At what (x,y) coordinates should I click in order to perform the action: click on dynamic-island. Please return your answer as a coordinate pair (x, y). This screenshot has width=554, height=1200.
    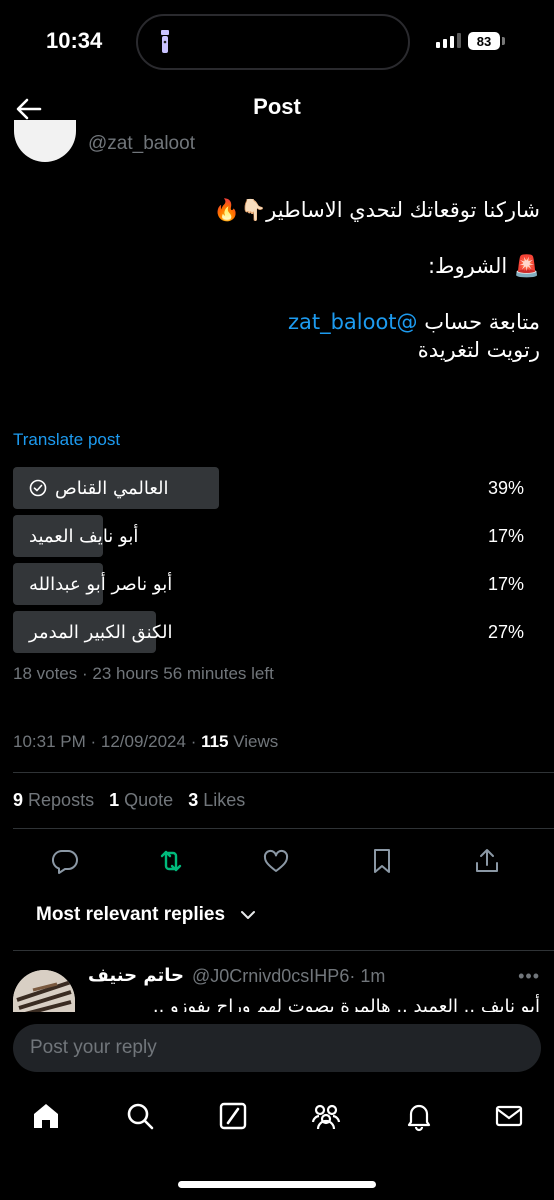
    Looking at the image, I should click on (273, 42).